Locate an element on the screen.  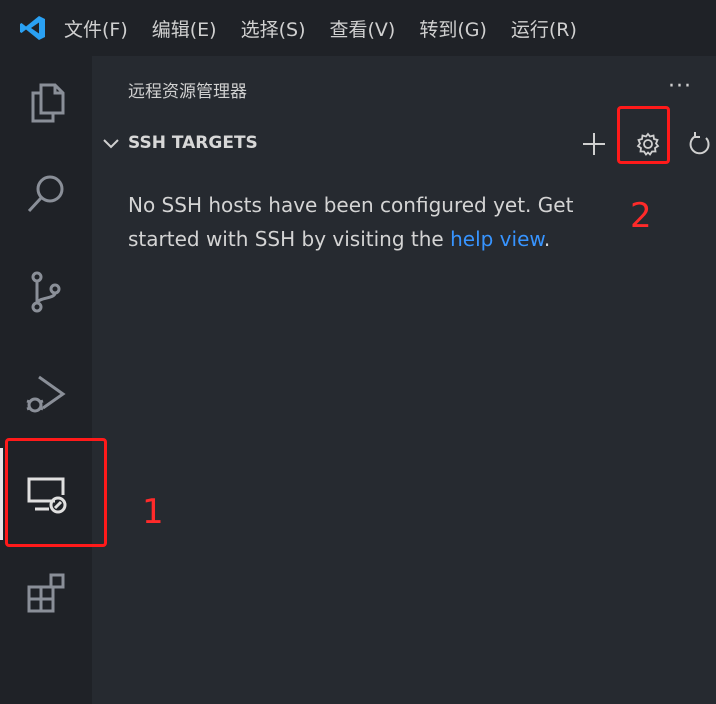
chevron-down-icon is located at coordinates (111, 143).